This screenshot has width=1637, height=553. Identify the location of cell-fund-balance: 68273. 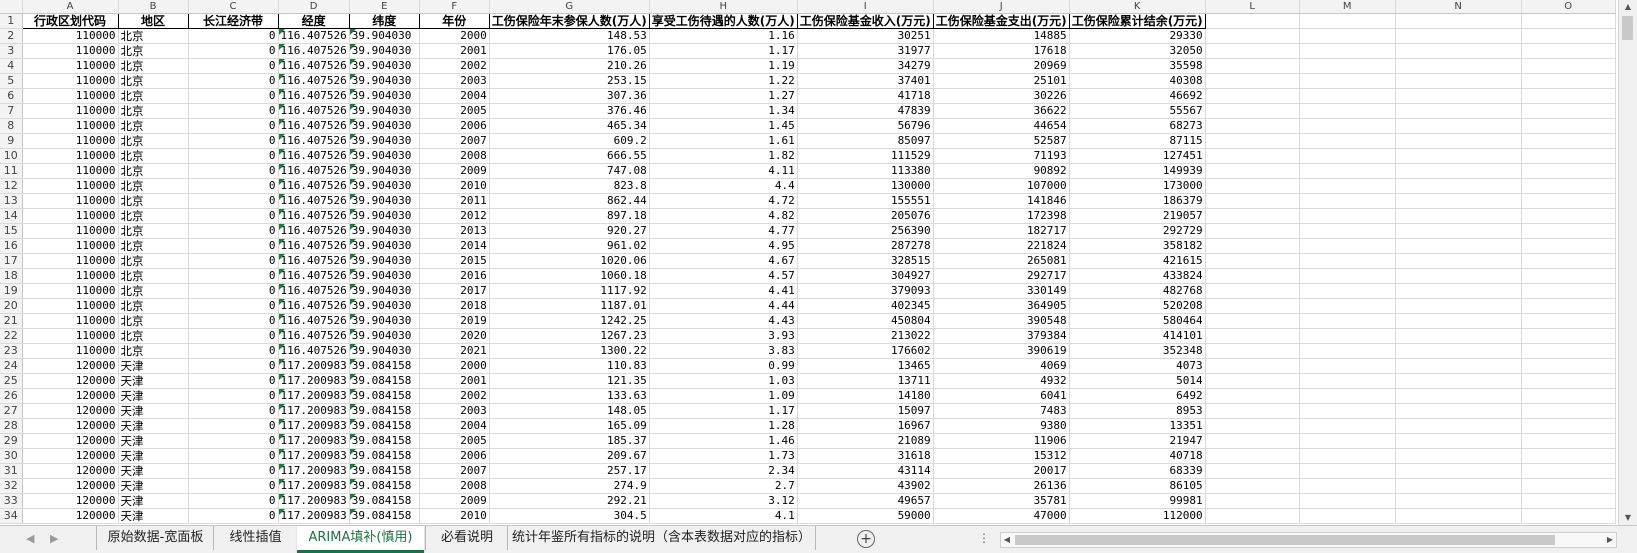
(1137, 126).